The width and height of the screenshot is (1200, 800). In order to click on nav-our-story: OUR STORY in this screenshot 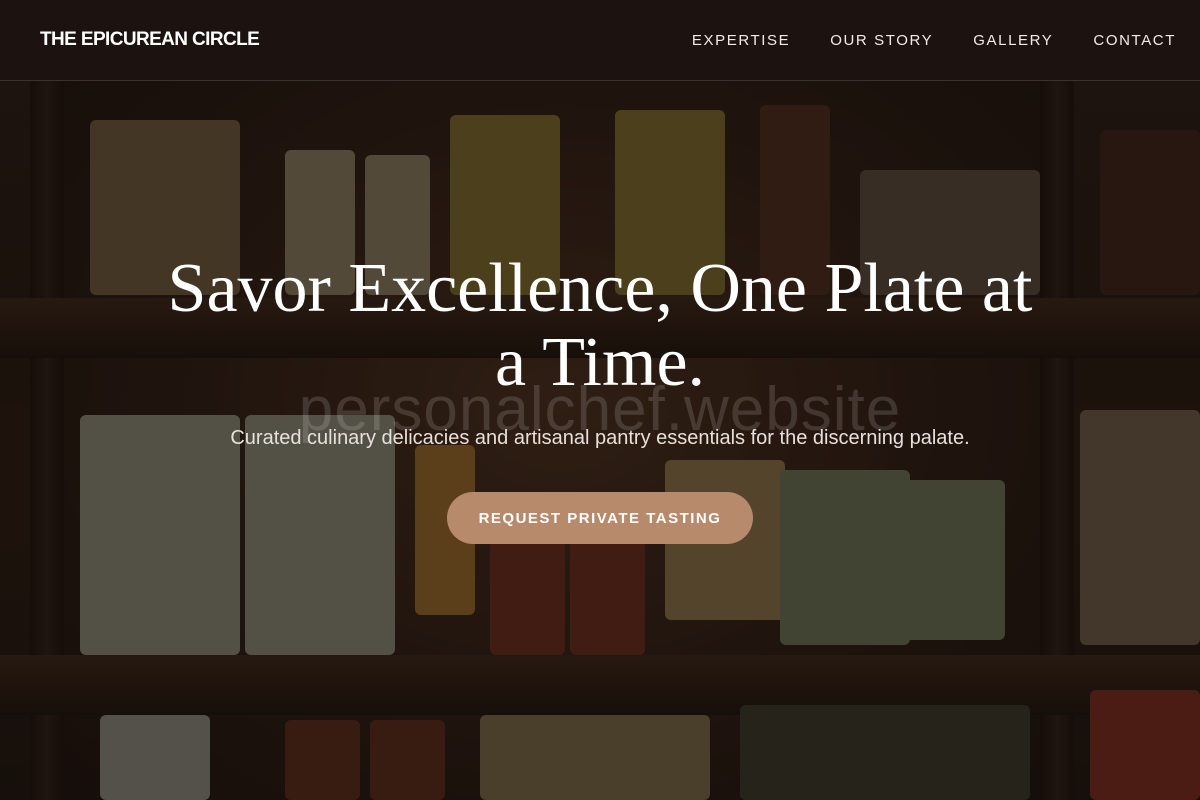, I will do `click(881, 40)`.